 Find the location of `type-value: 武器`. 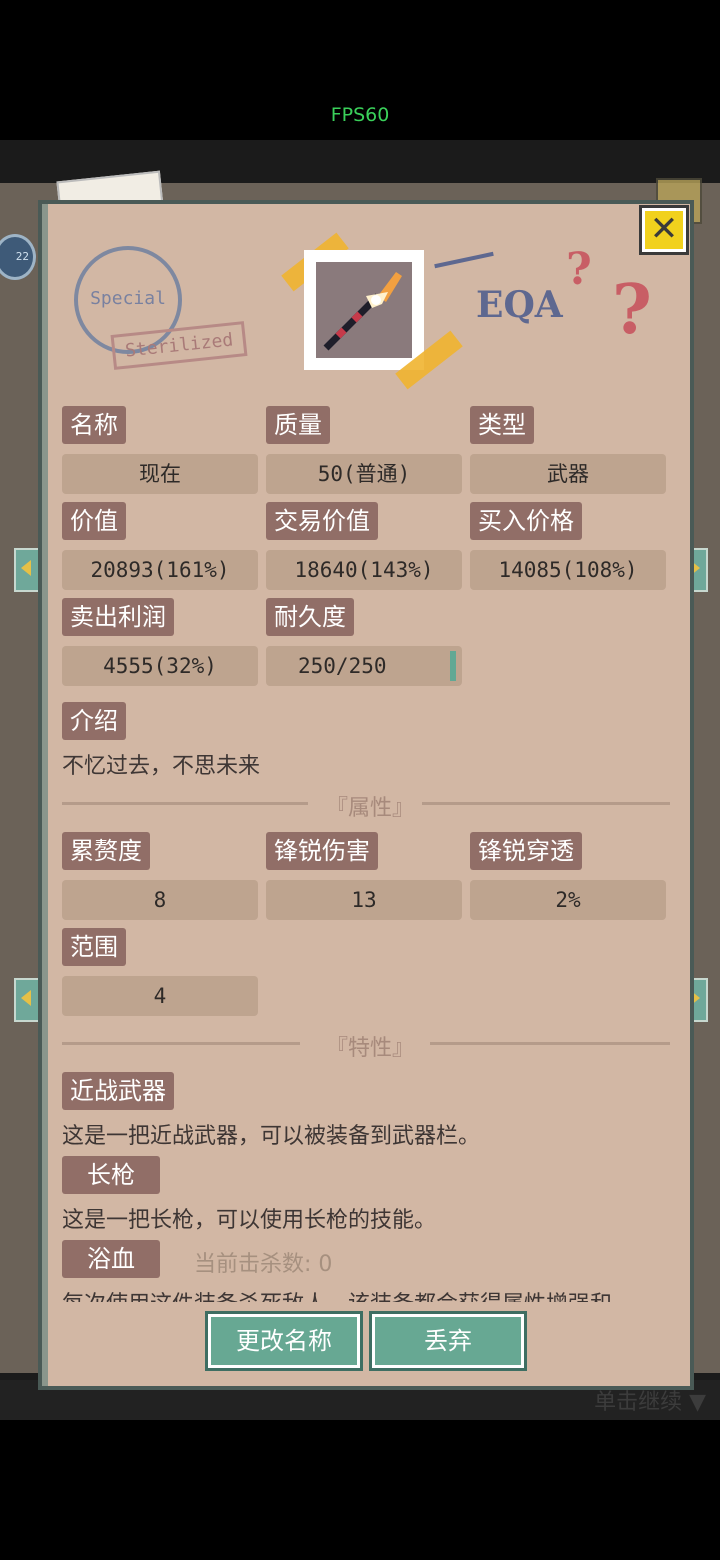

type-value: 武器 is located at coordinates (568, 474).